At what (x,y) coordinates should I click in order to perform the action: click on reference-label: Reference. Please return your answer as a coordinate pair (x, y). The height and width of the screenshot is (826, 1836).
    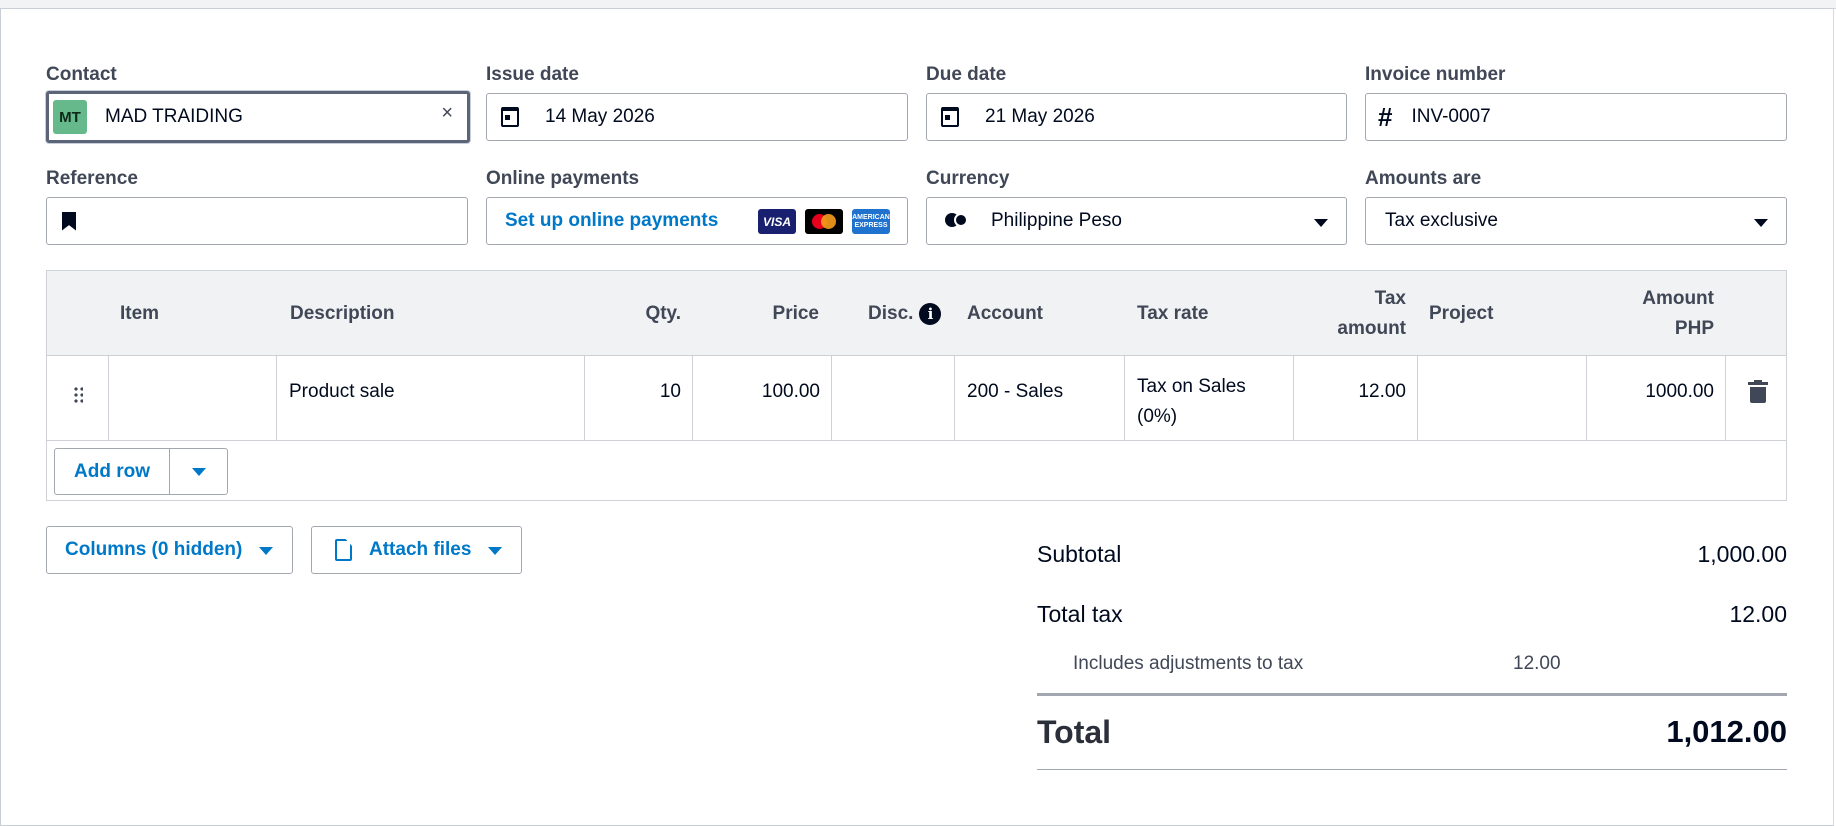
    Looking at the image, I should click on (92, 178).